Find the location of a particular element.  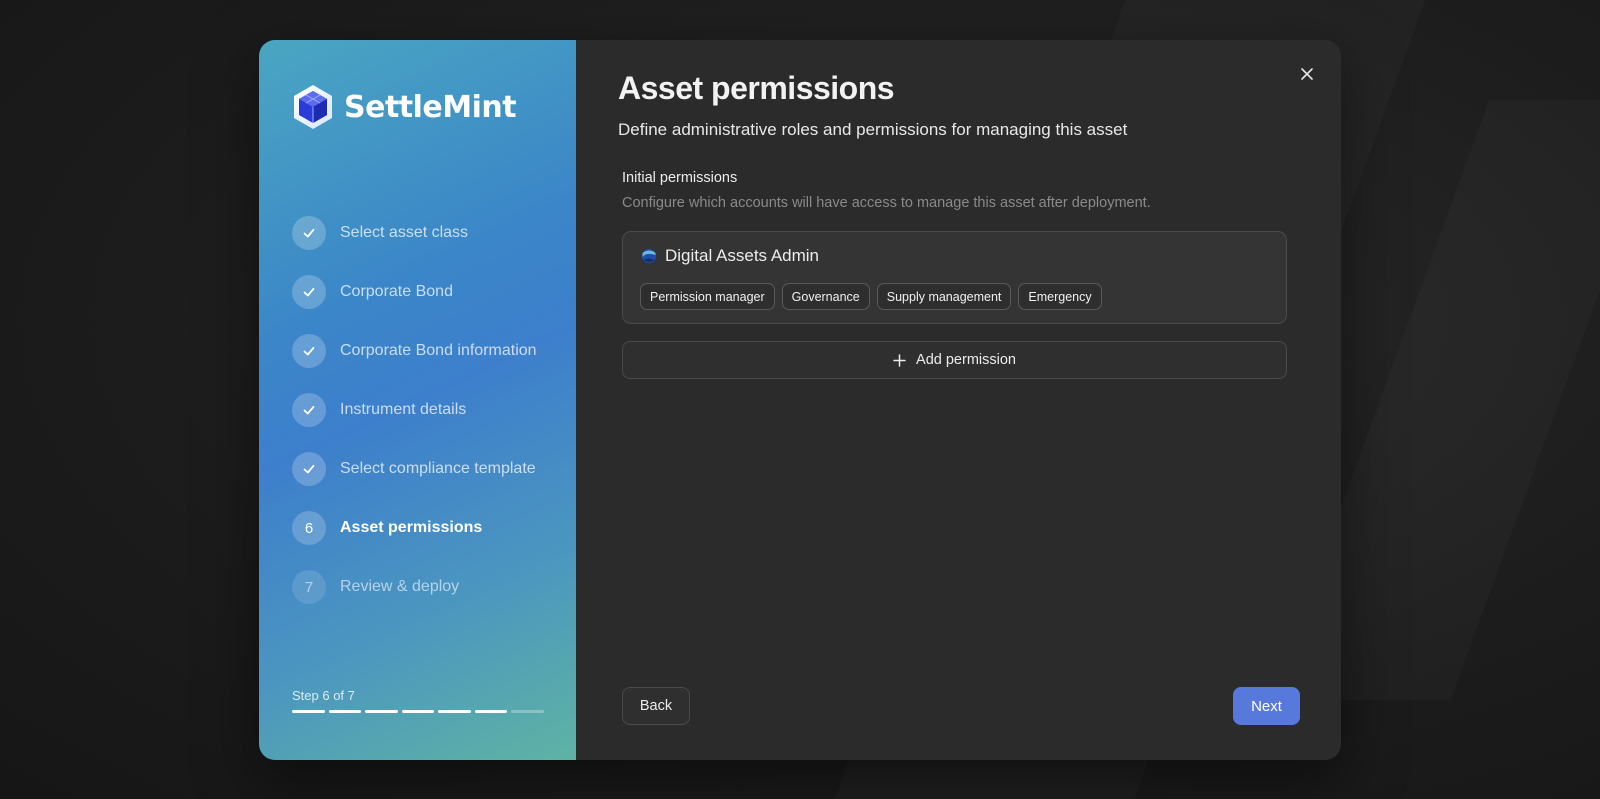

section-title: Initial permissions is located at coordinates (680, 178).